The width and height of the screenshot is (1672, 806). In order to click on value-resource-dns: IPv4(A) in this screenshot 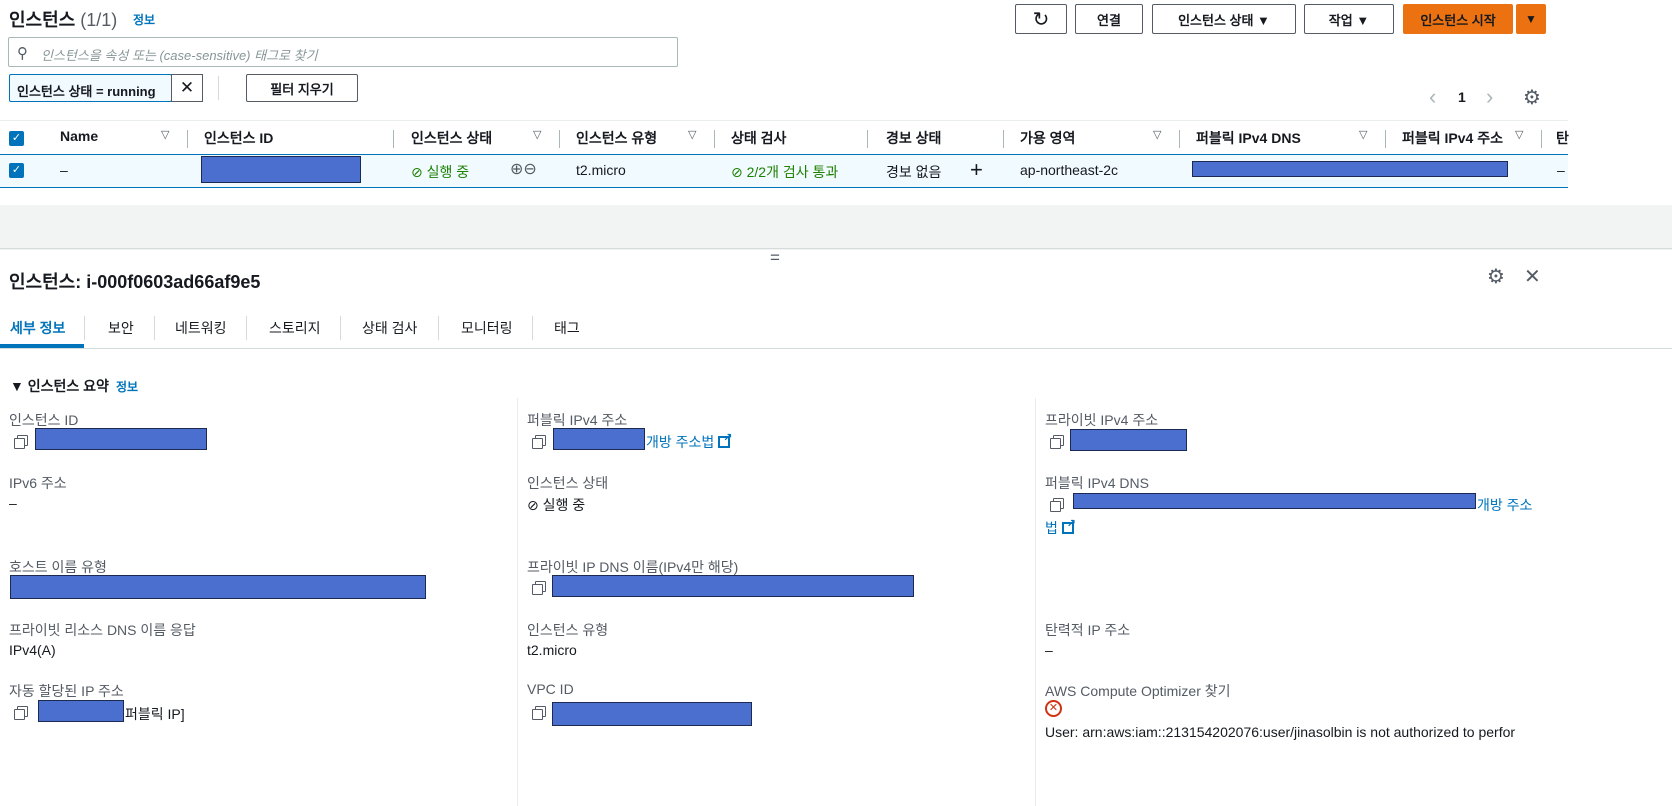, I will do `click(32, 650)`.